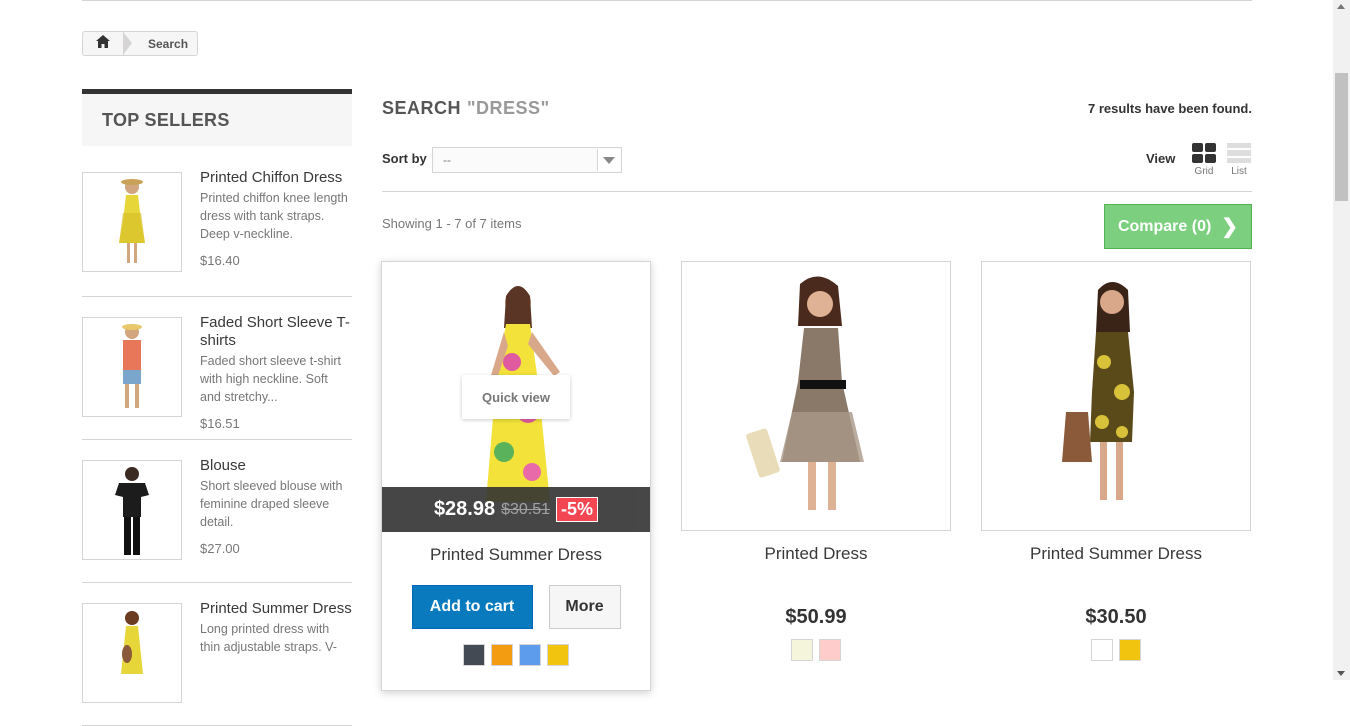  I want to click on list-view-button: List, so click(1239, 160).